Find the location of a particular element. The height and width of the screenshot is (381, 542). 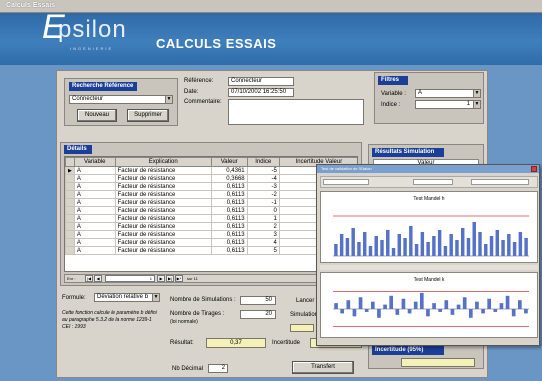

table-cell: 2 is located at coordinates (263, 226).